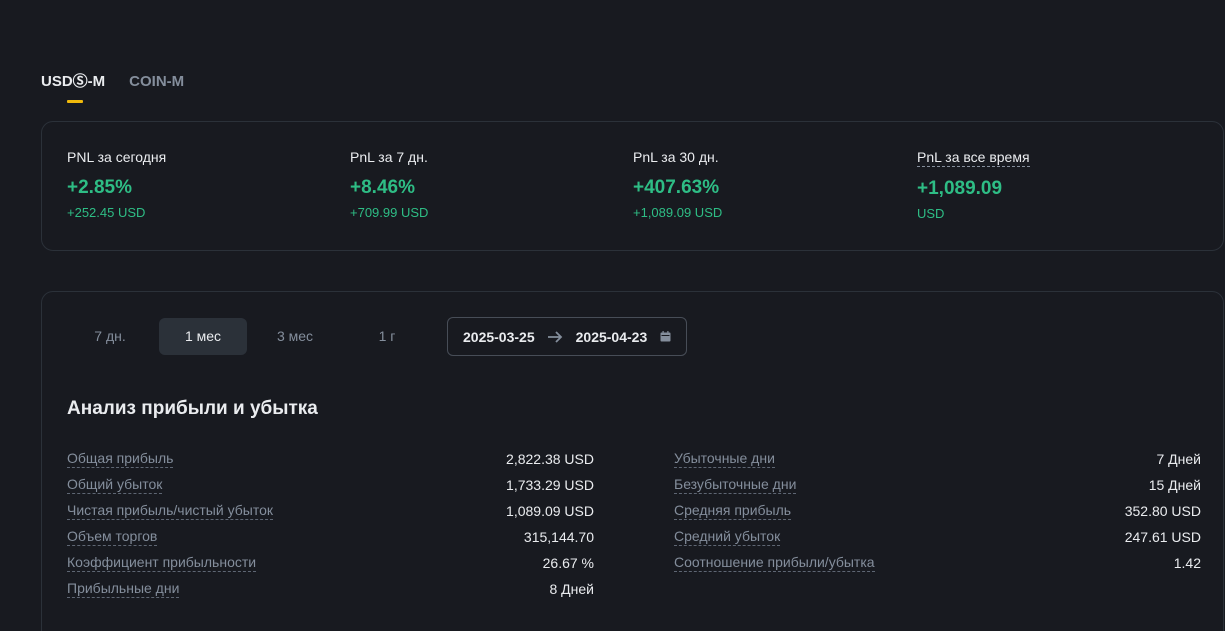 This screenshot has height=631, width=1225. What do you see at coordinates (550, 485) in the screenshot?
I see `stat-value: 1,733.29 USD` at bounding box center [550, 485].